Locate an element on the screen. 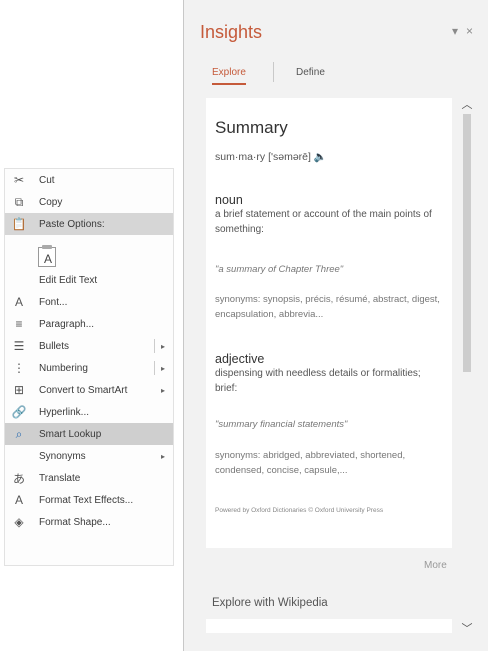 Image resolution: width=488 pixels, height=651 pixels. scissors-icon: ✂ is located at coordinates (19, 180).